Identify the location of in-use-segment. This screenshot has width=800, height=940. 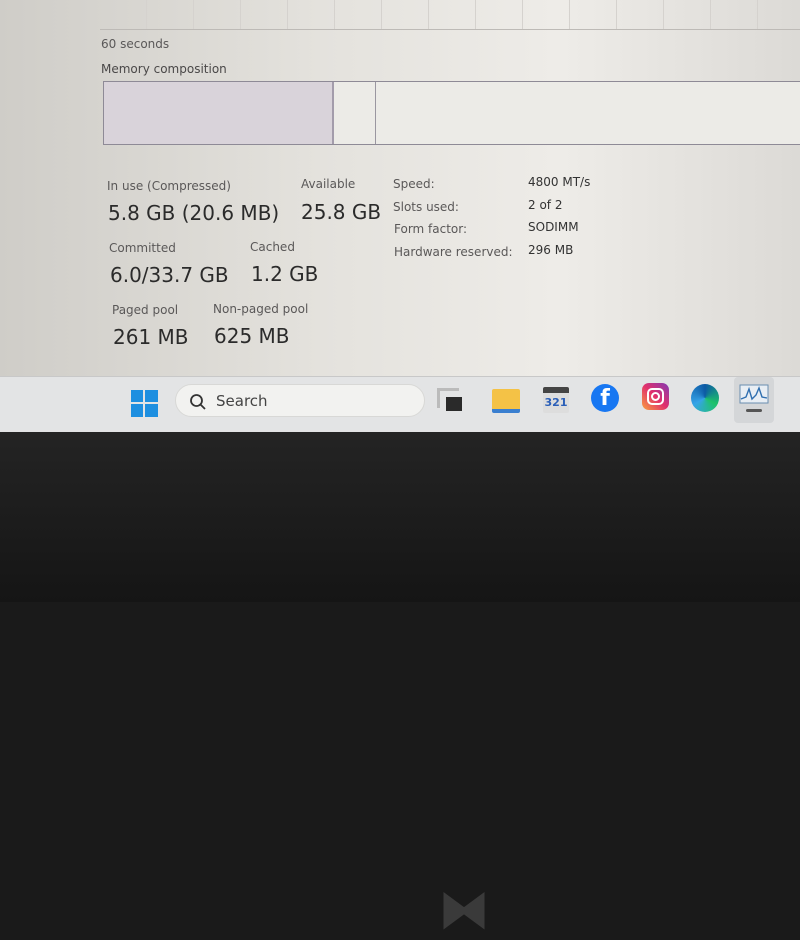
(219, 113).